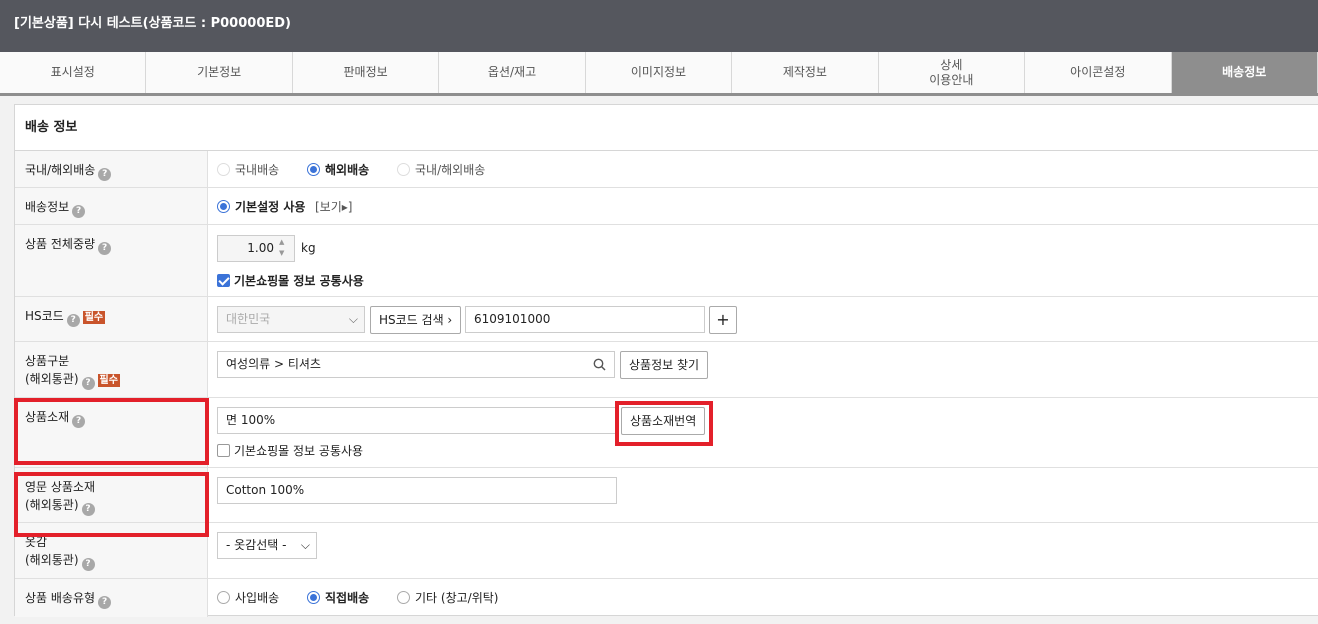  I want to click on tab-production-info: 제작정보, so click(805, 72).